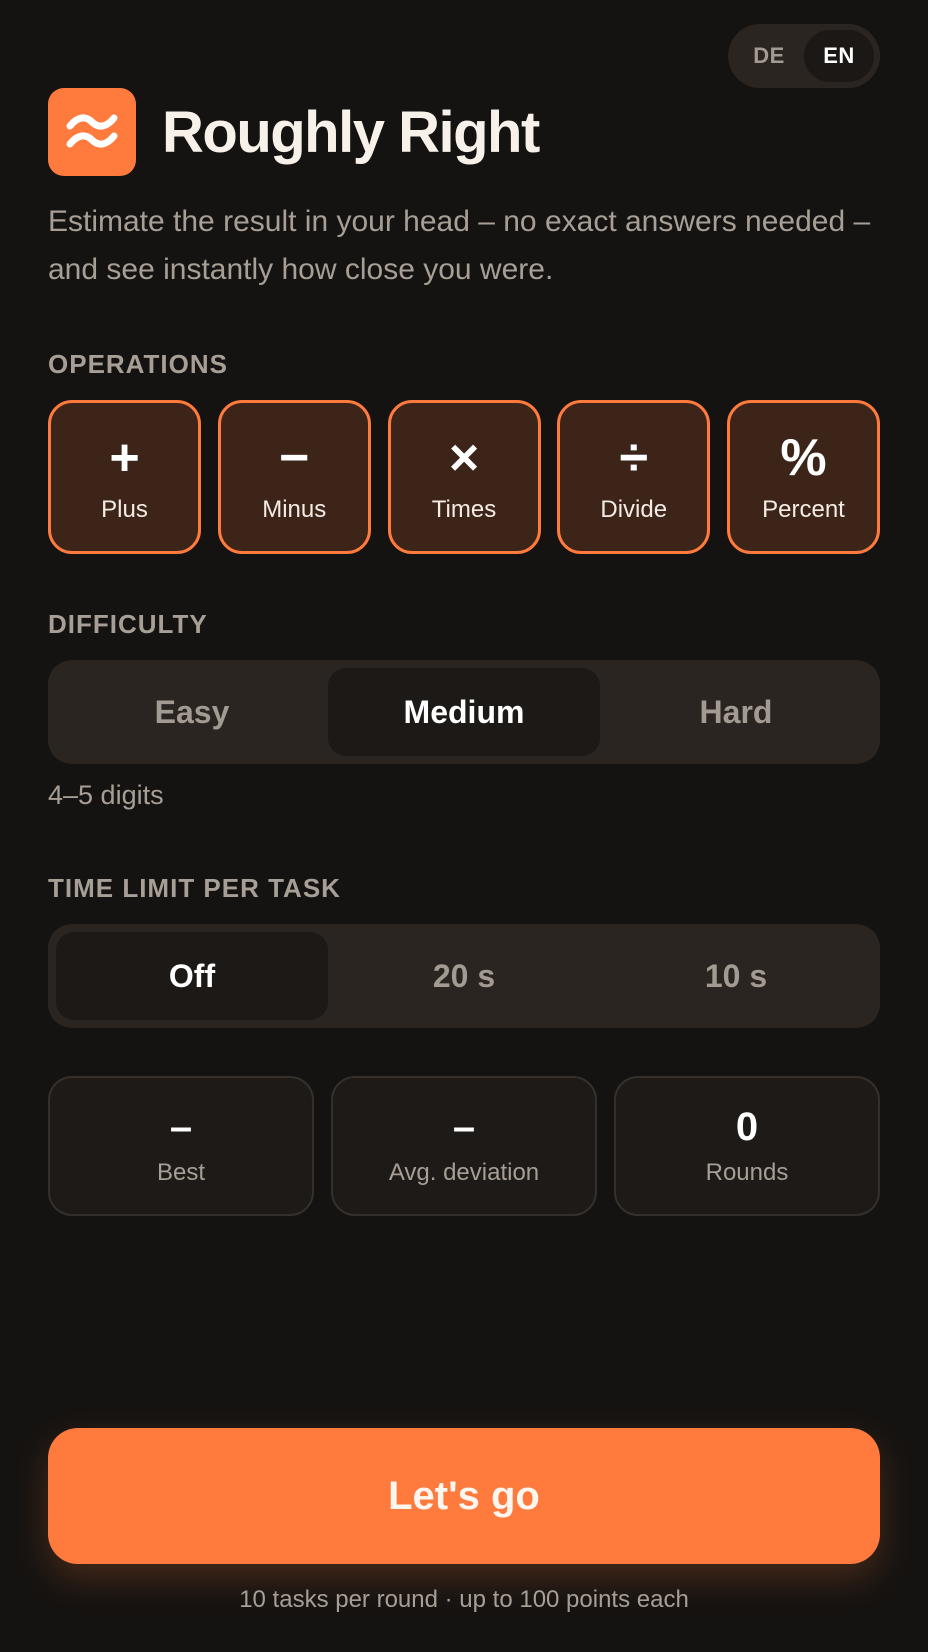 The height and width of the screenshot is (1652, 928). I want to click on operation-label: Minus, so click(294, 509).